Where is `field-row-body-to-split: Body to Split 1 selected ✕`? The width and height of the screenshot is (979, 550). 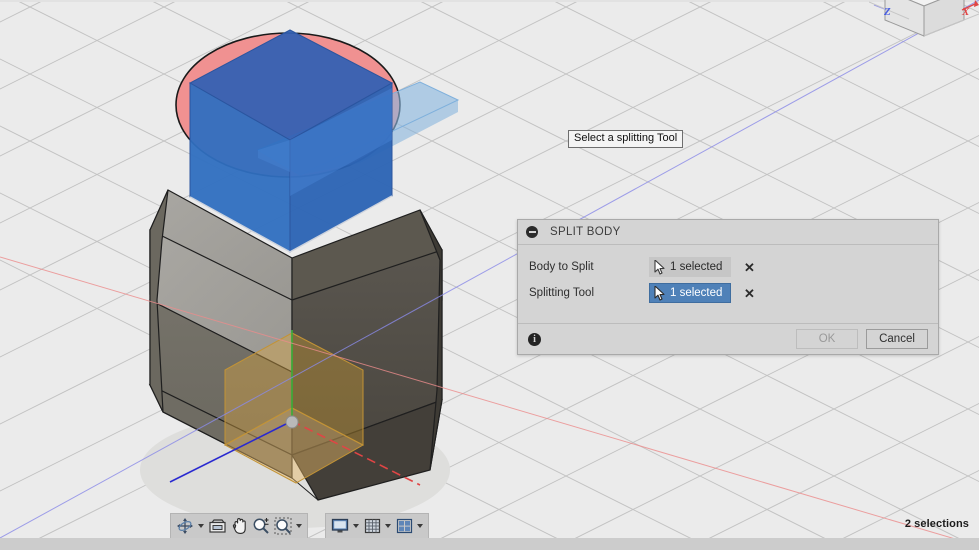
field-row-body-to-split: Body to Split 1 selected ✕ is located at coordinates (728, 267).